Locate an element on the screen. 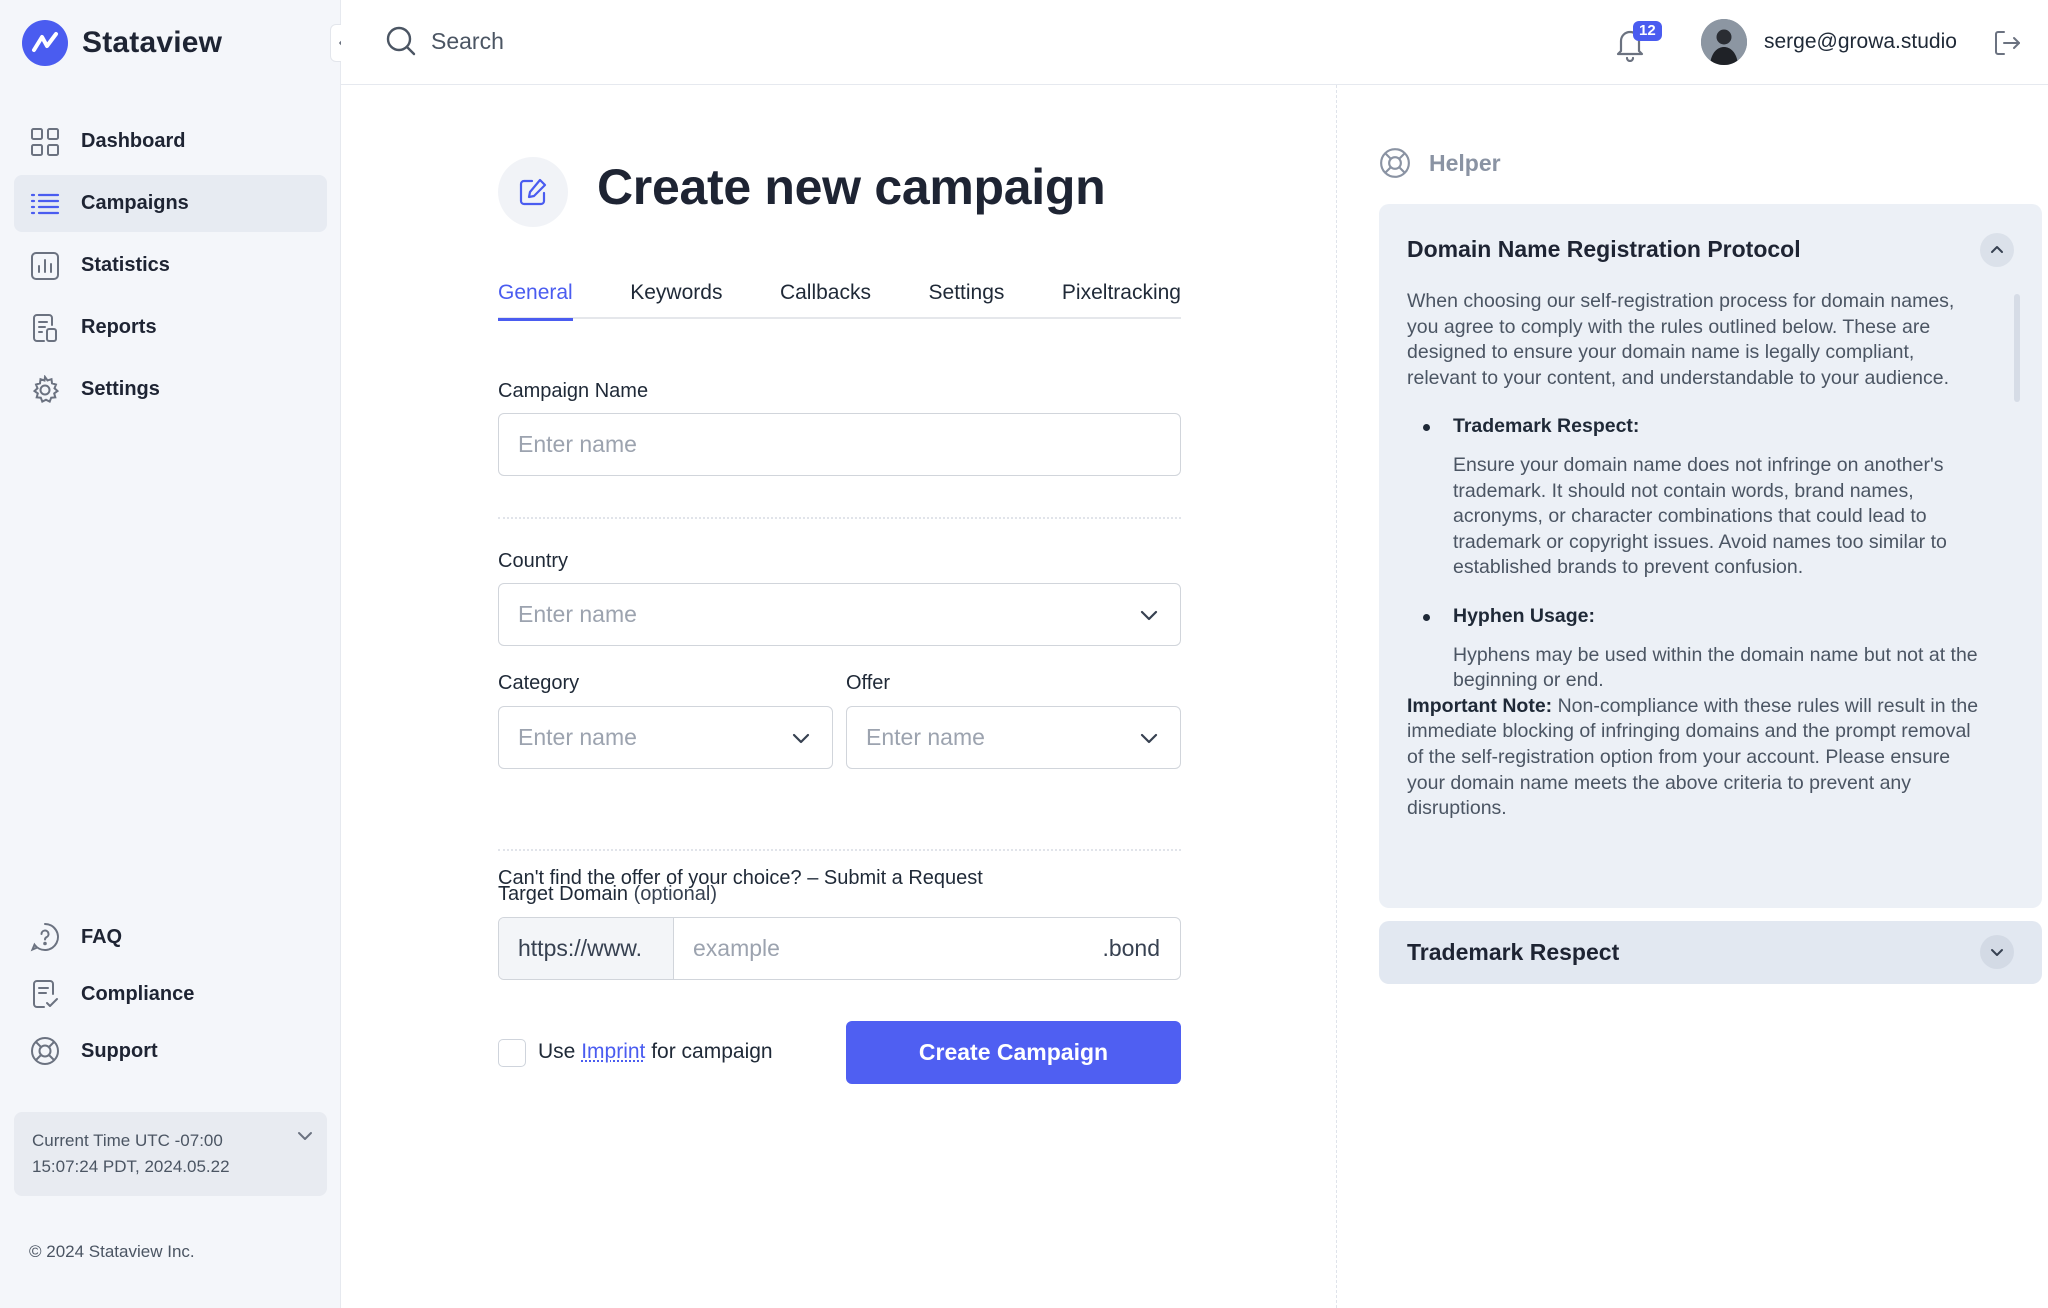  brand-name: Stataview is located at coordinates (152, 42).